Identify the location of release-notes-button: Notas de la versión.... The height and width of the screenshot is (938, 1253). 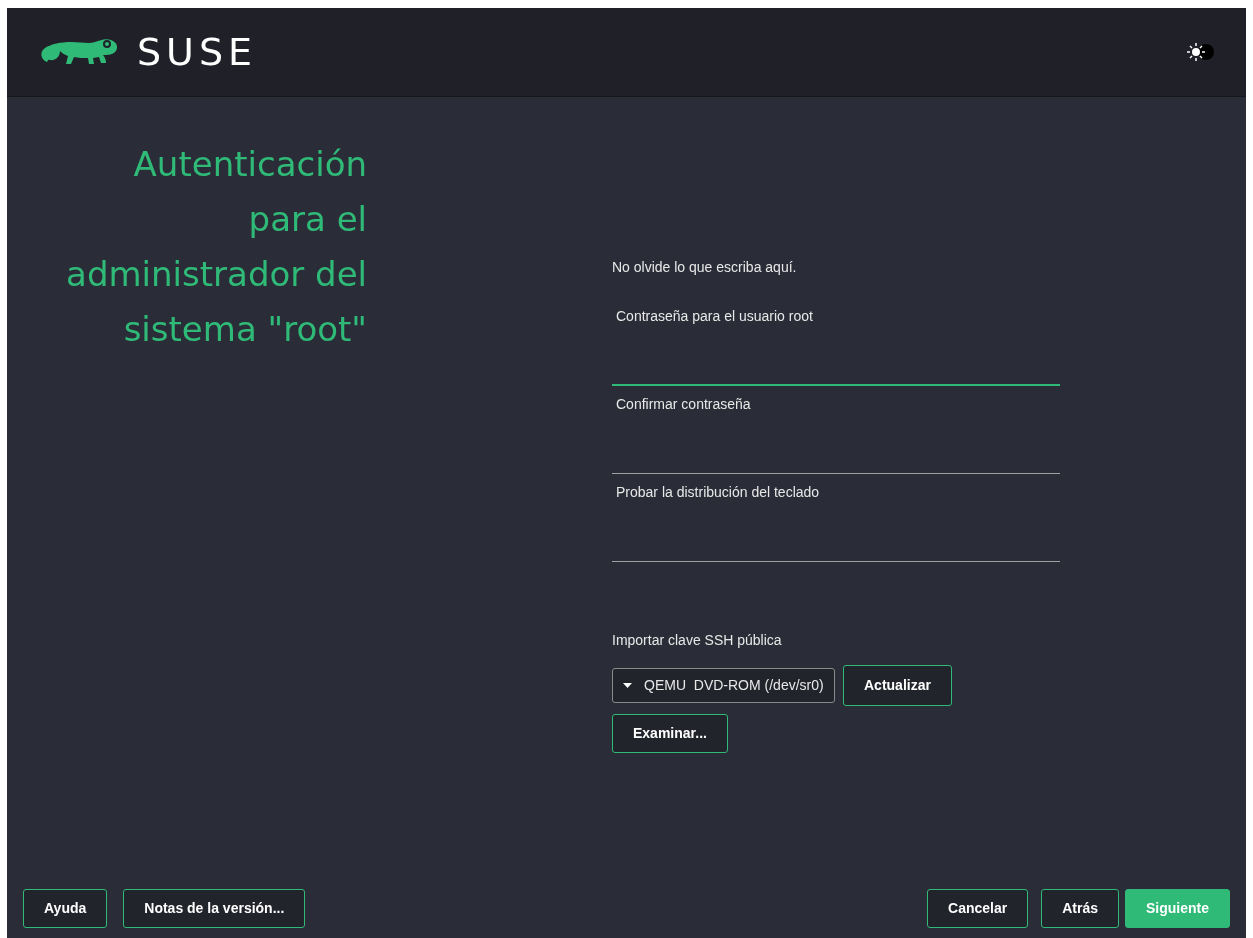
(214, 908).